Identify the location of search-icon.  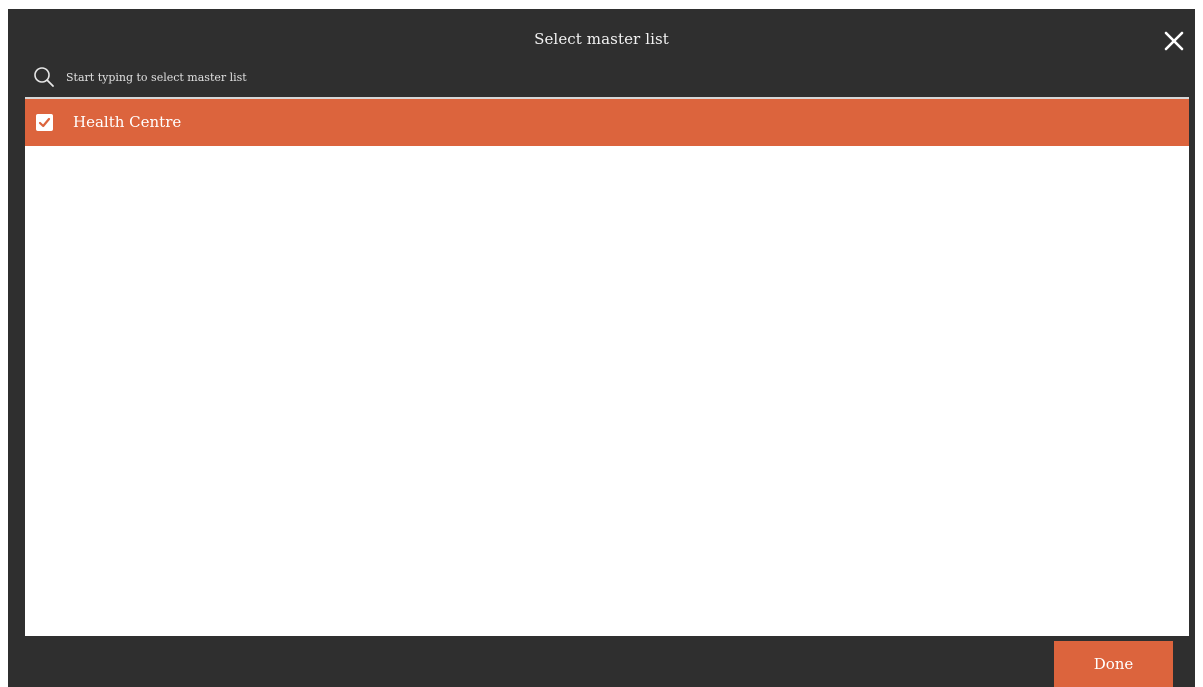
(44, 77).